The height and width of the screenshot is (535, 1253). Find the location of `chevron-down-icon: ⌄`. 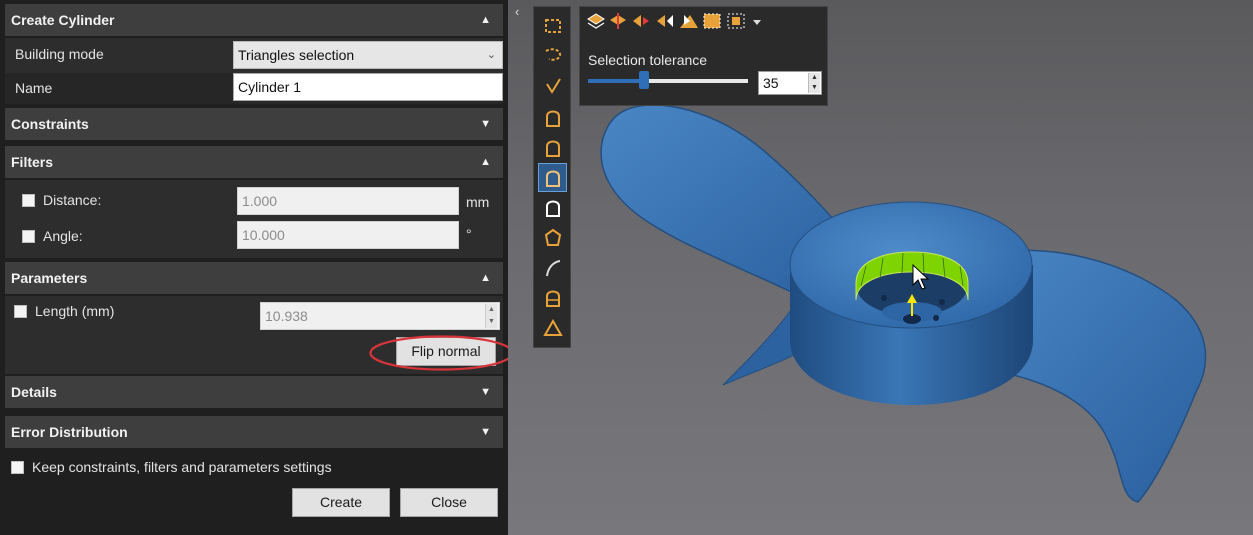

chevron-down-icon: ⌄ is located at coordinates (491, 55).